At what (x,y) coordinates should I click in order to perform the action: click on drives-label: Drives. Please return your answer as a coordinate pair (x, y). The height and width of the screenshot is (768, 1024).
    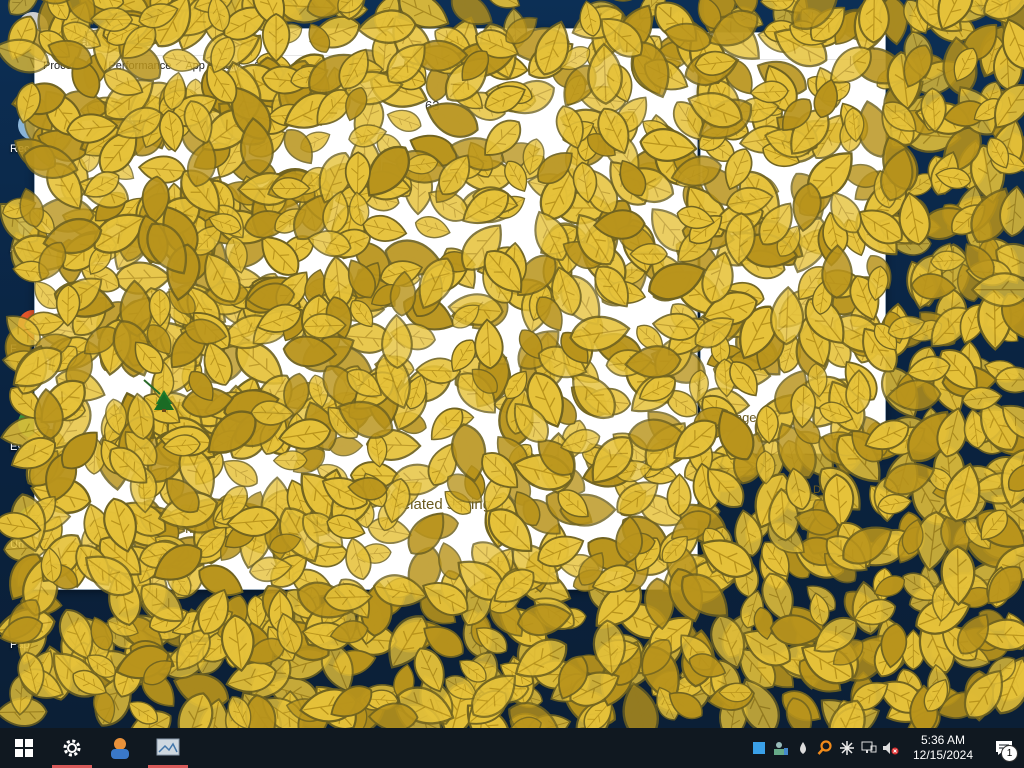
    Looking at the image, I should click on (829, 490).